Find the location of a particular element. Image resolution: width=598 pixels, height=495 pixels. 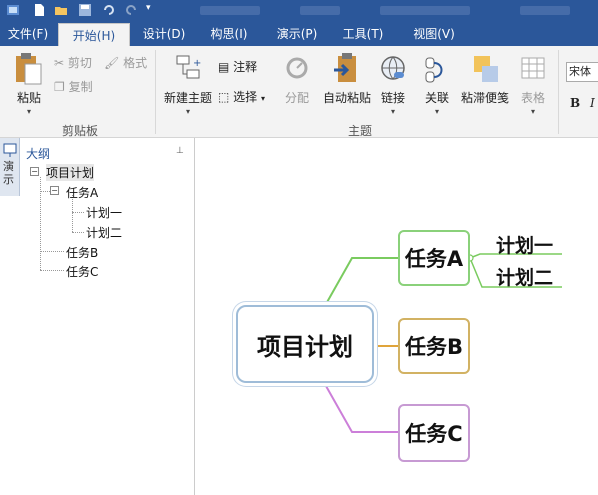

table-button: 表格 ▾ is located at coordinates (533, 84).